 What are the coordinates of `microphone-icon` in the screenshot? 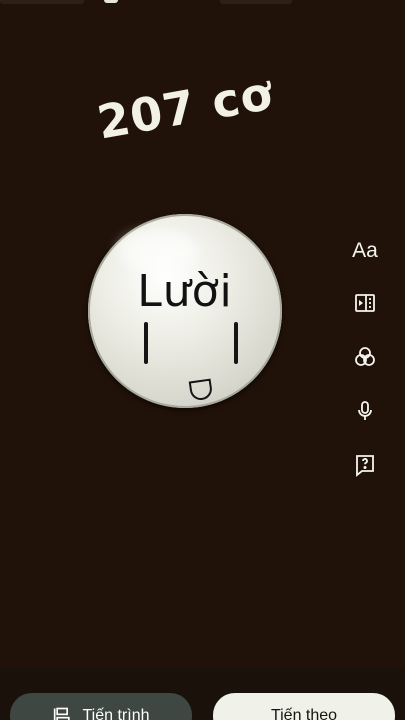 It's located at (365, 413).